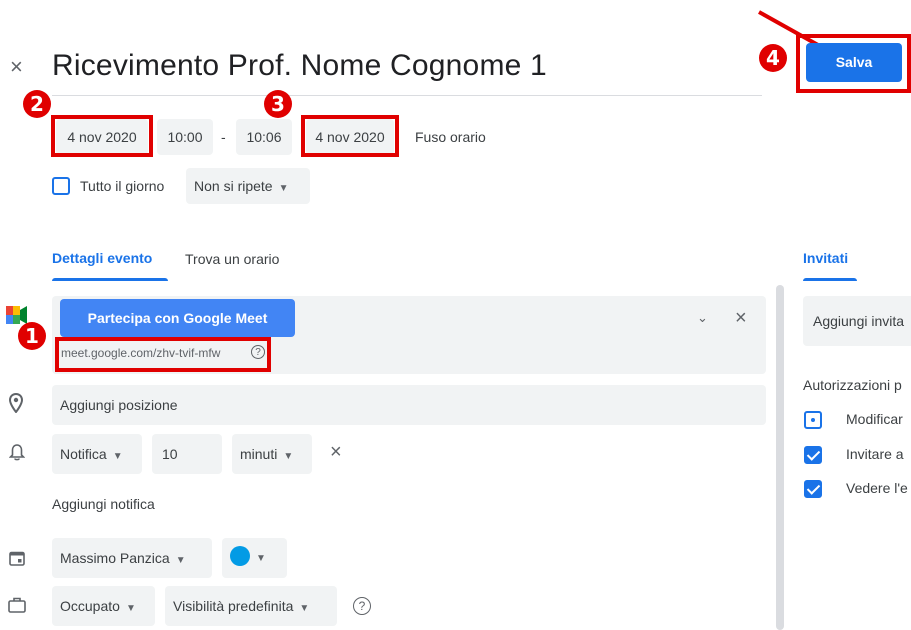  Describe the element at coordinates (17, 605) in the screenshot. I see `briefcase-icon` at that location.